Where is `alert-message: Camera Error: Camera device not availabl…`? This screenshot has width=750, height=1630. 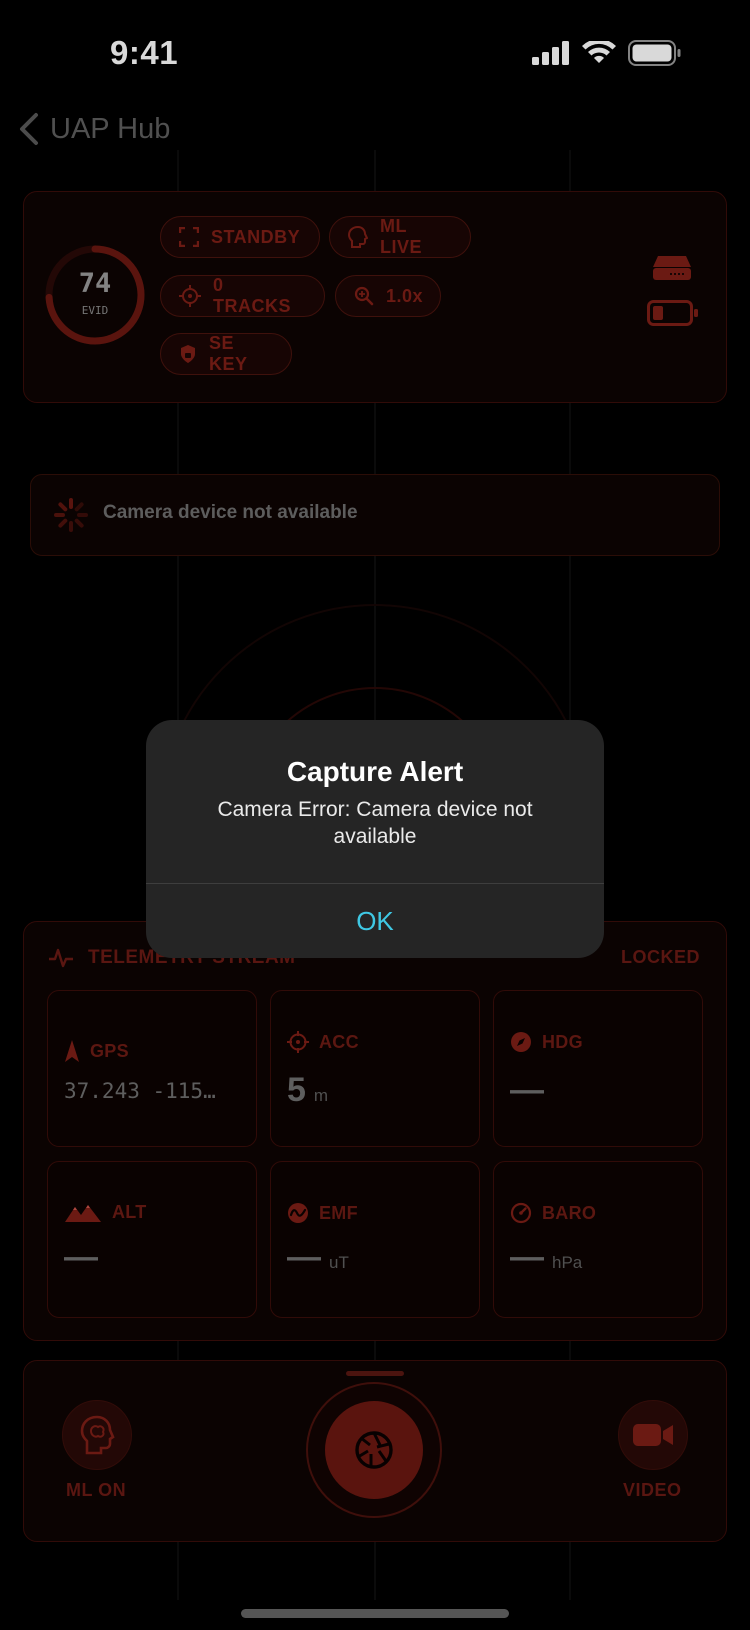
alert-message: Camera Error: Camera device not availabl… is located at coordinates (375, 823).